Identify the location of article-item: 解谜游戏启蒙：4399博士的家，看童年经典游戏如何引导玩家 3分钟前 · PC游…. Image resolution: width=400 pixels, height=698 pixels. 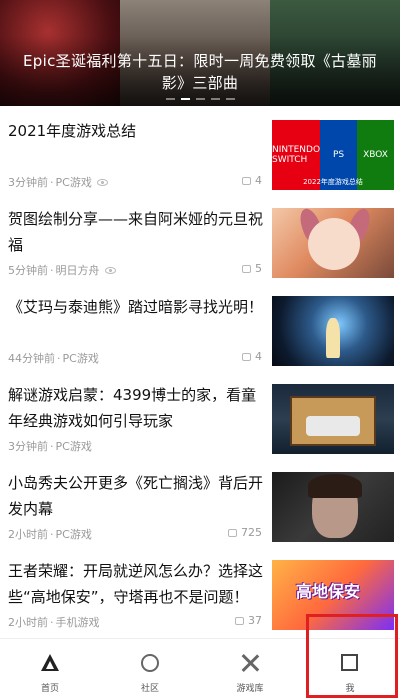
(200, 416).